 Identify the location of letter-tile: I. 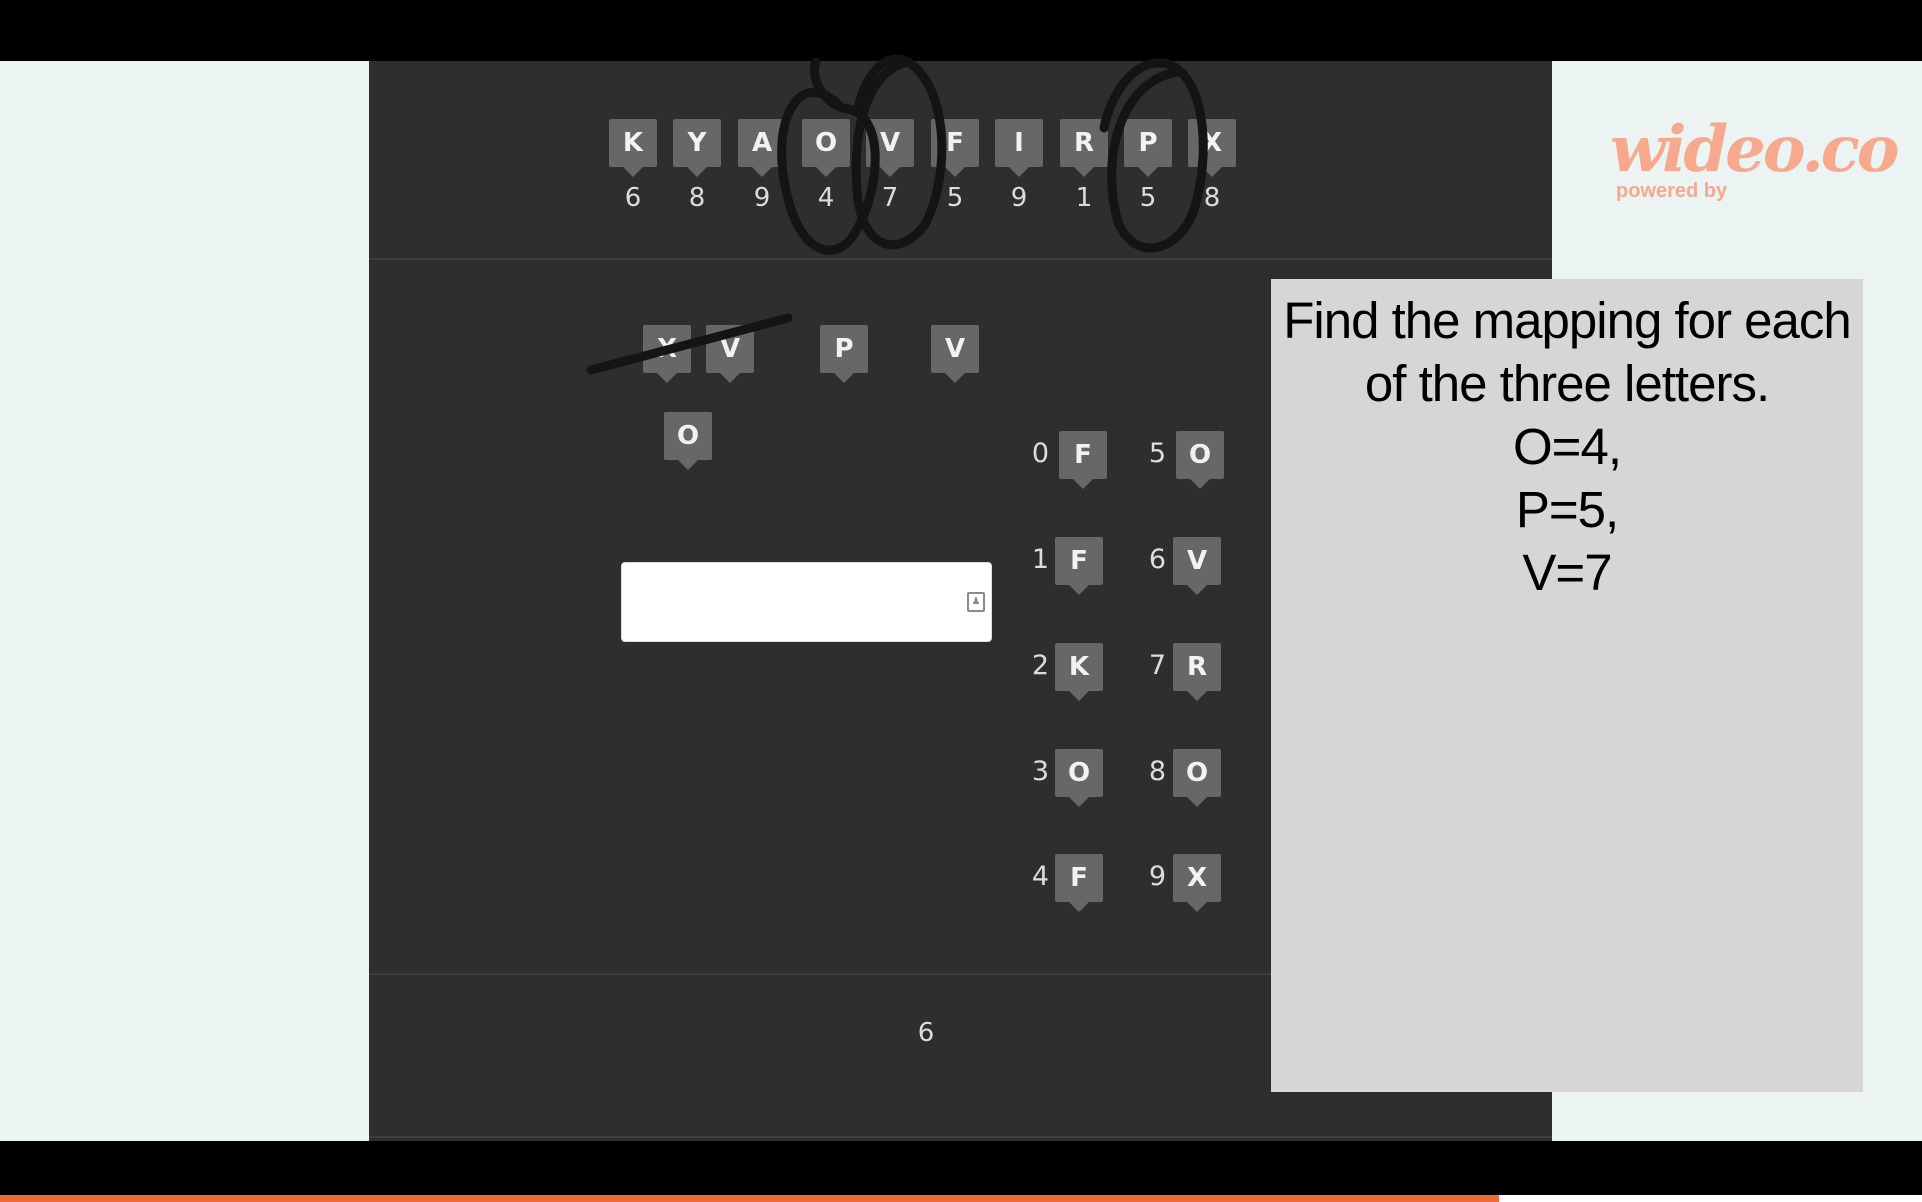
(1019, 148).